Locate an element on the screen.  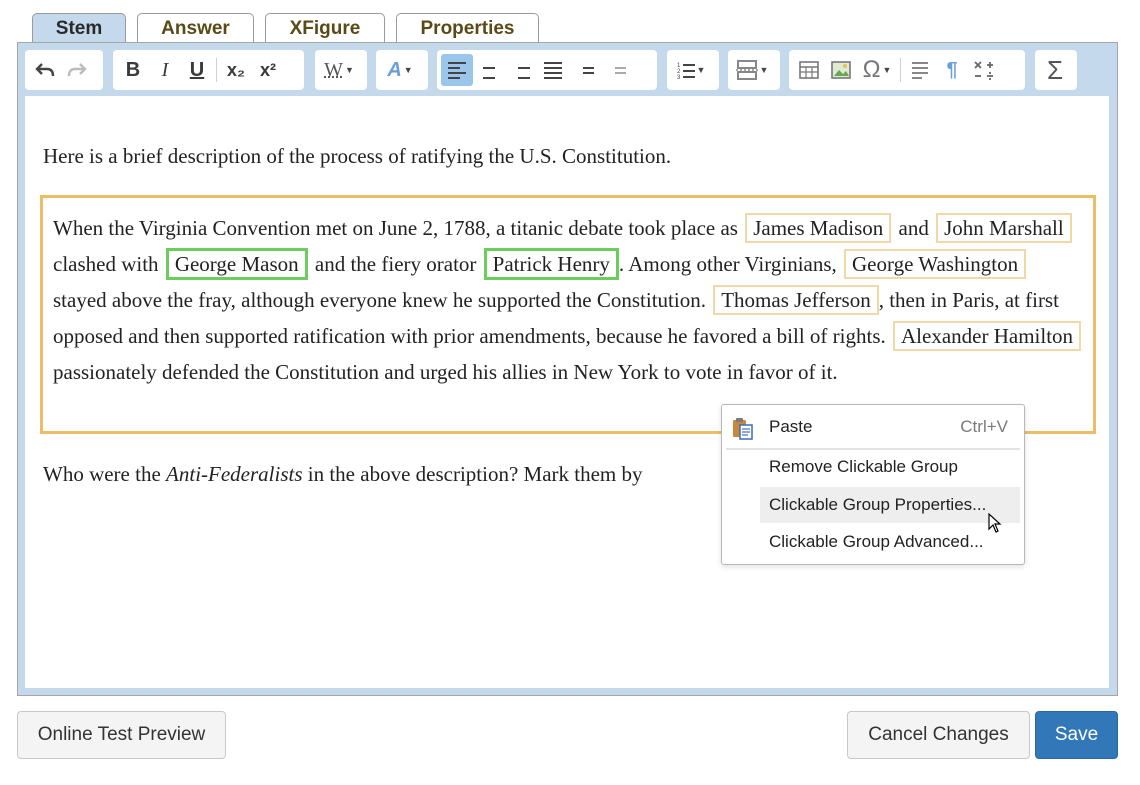
omega-icon: Ω is located at coordinates (871, 69).